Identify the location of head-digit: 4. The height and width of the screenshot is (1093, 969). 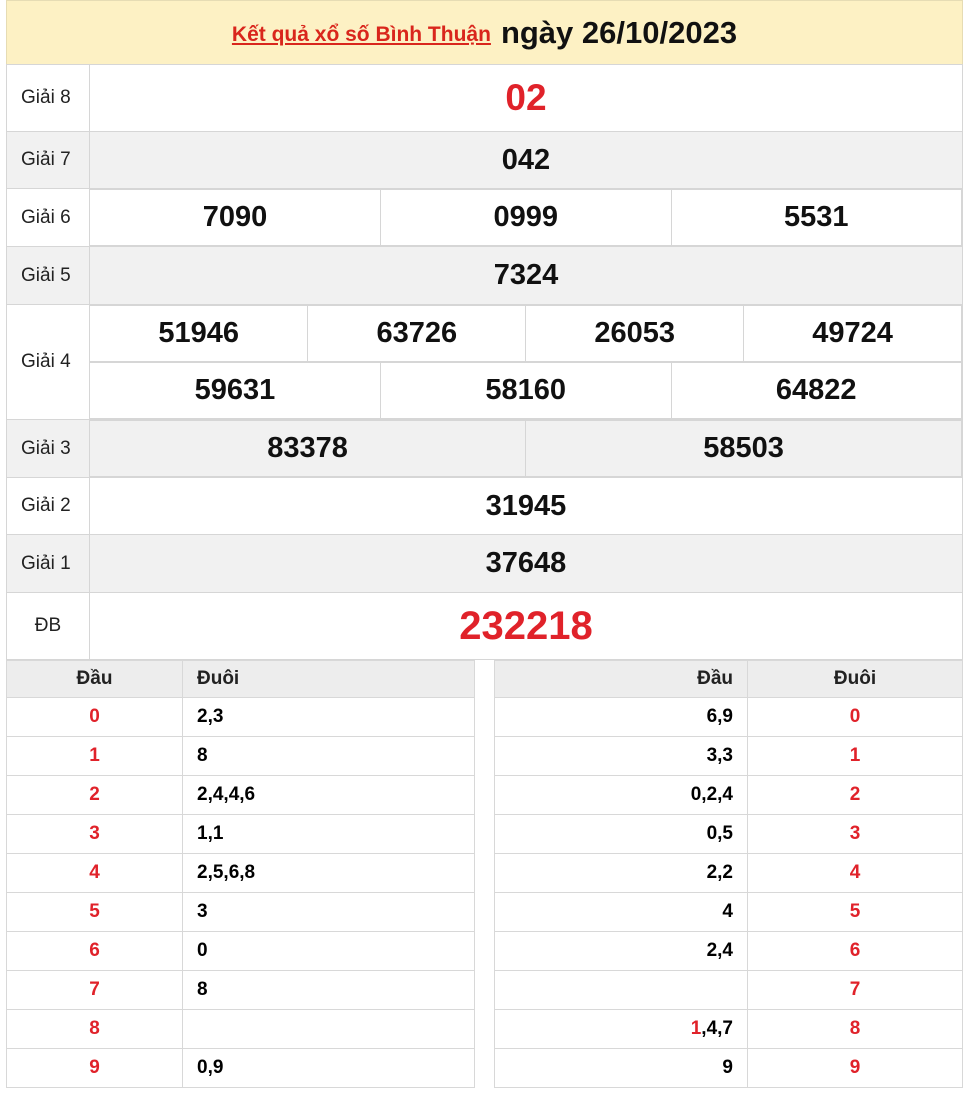
(94, 873).